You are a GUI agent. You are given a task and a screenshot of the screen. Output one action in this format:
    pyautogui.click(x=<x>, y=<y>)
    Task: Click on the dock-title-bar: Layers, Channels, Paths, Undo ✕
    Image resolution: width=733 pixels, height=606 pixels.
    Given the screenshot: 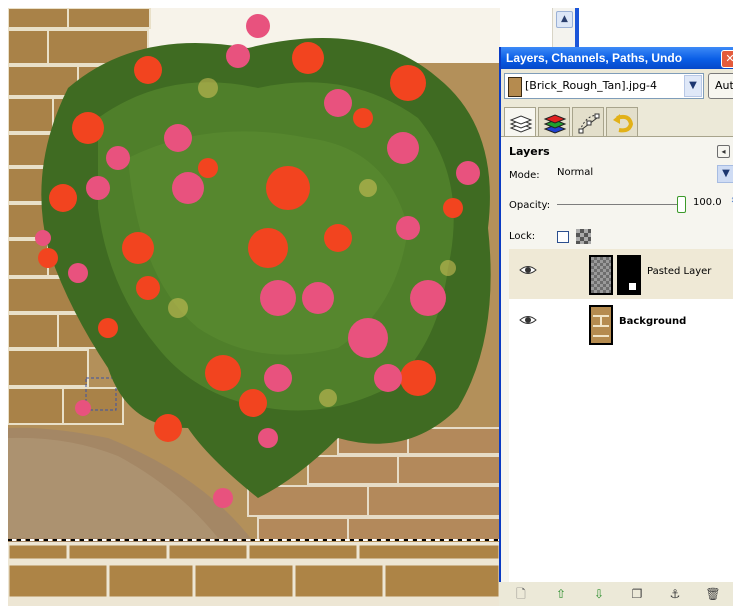 What is the action you would take?
    pyautogui.click(x=617, y=58)
    